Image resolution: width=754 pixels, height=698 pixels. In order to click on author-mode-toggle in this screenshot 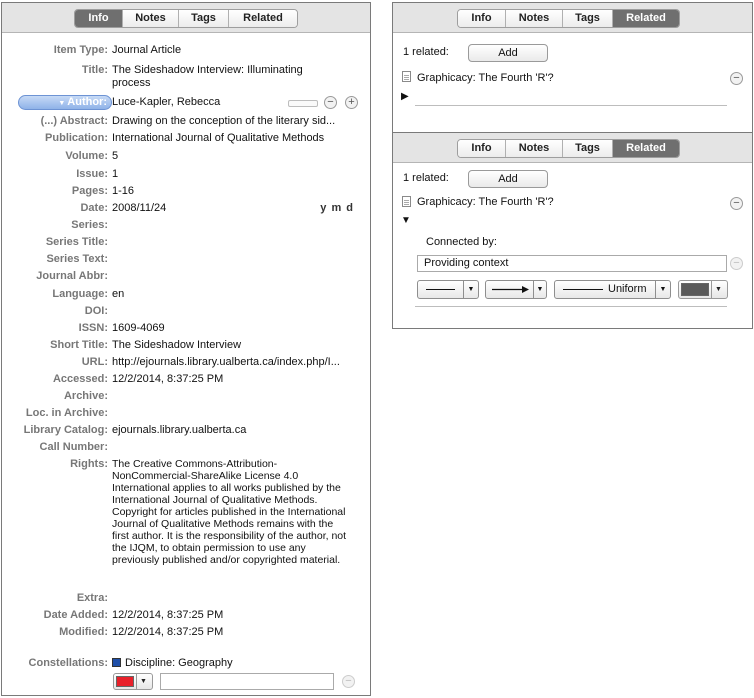, I will do `click(303, 103)`.